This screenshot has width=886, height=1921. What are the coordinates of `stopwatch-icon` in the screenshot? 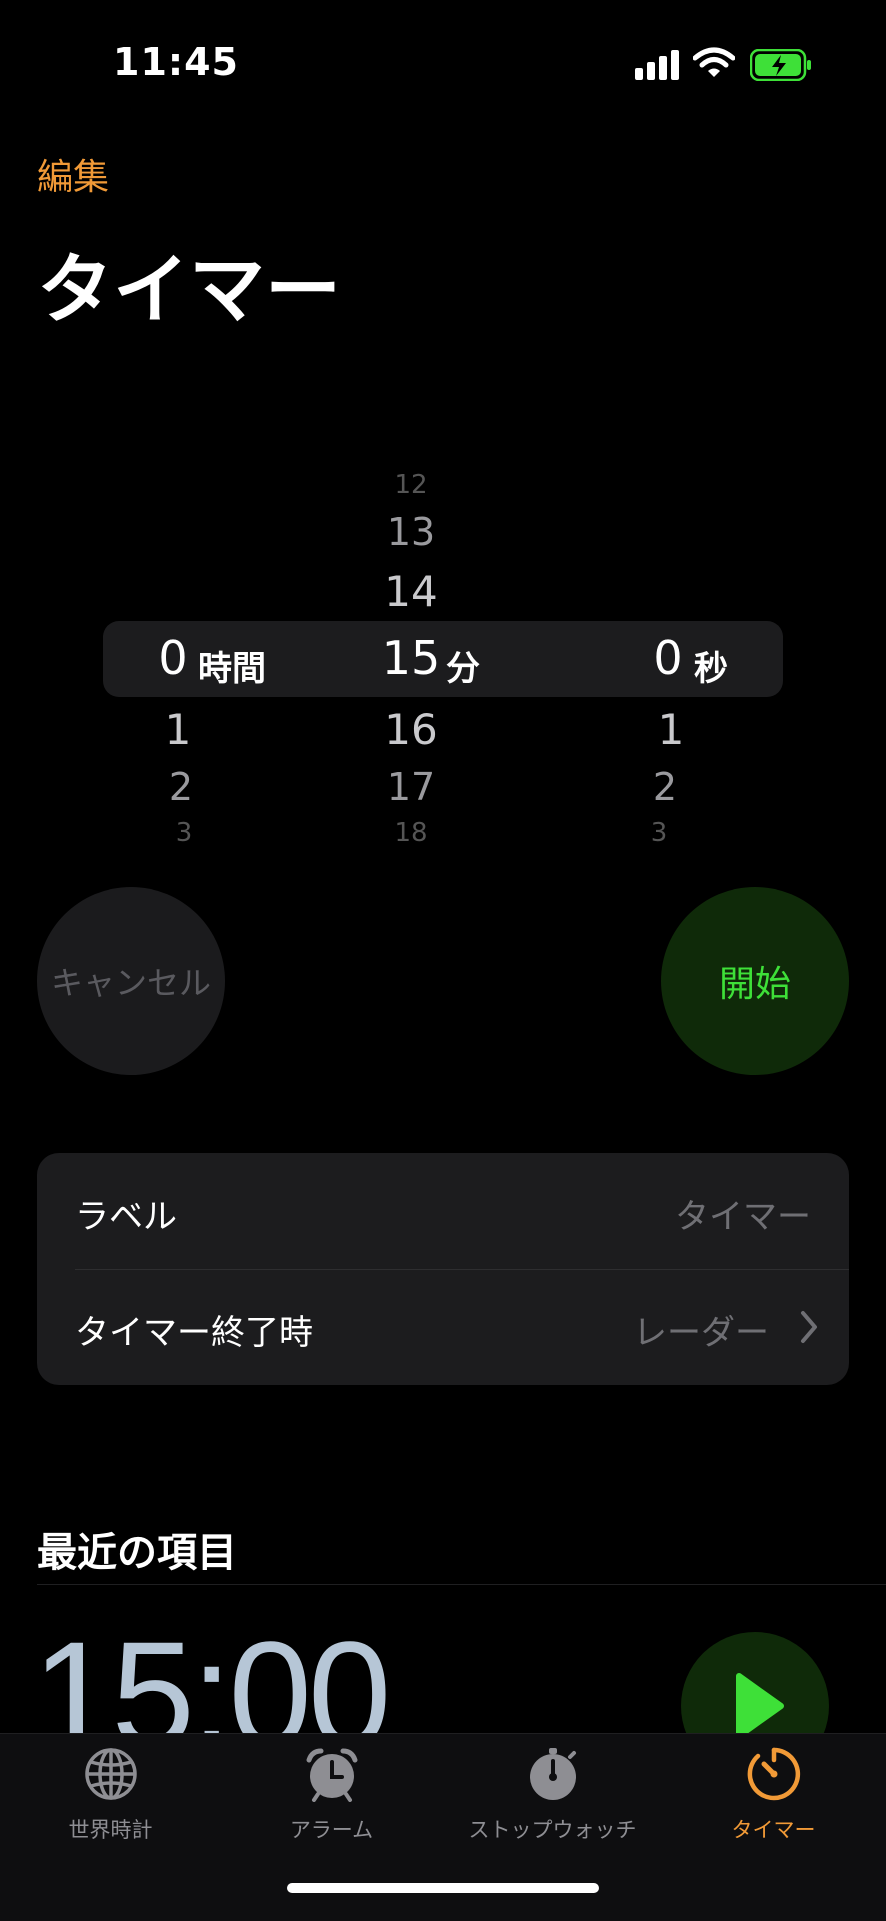 It's located at (552, 1774).